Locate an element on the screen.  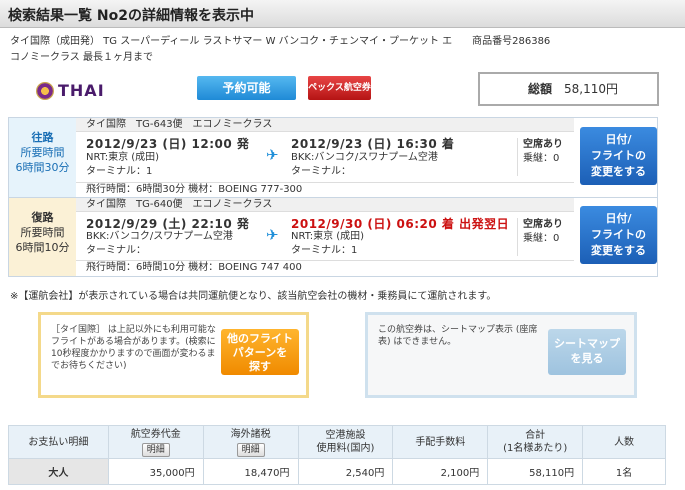
outbound-label: 往路 所要時間 6時間30分 is located at coordinates (42, 157).